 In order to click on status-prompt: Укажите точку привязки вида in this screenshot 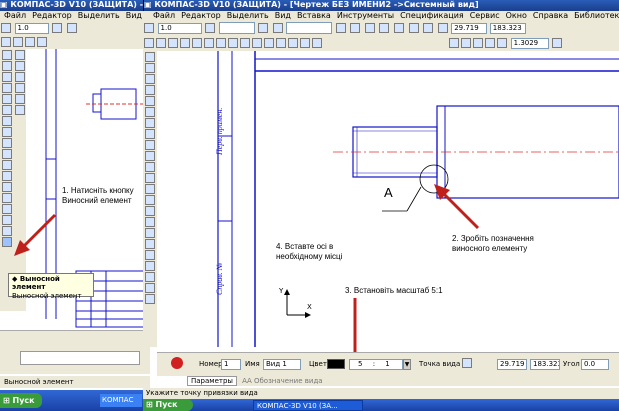, I will do `click(381, 393)`.